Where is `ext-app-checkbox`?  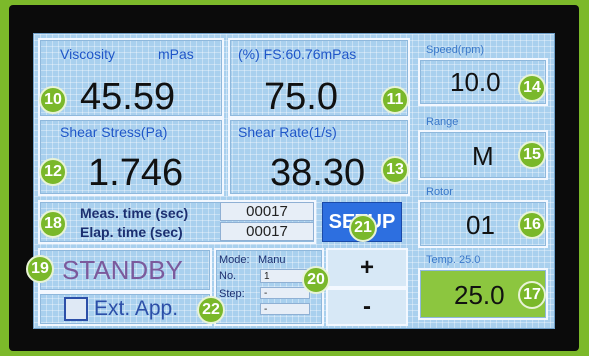
ext-app-checkbox is located at coordinates (76, 309).